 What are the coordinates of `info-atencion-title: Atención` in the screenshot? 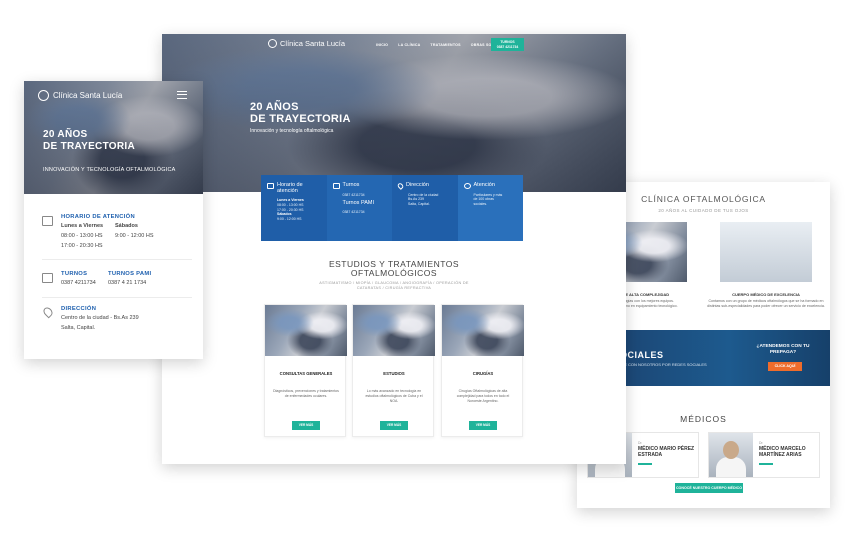 It's located at (484, 185).